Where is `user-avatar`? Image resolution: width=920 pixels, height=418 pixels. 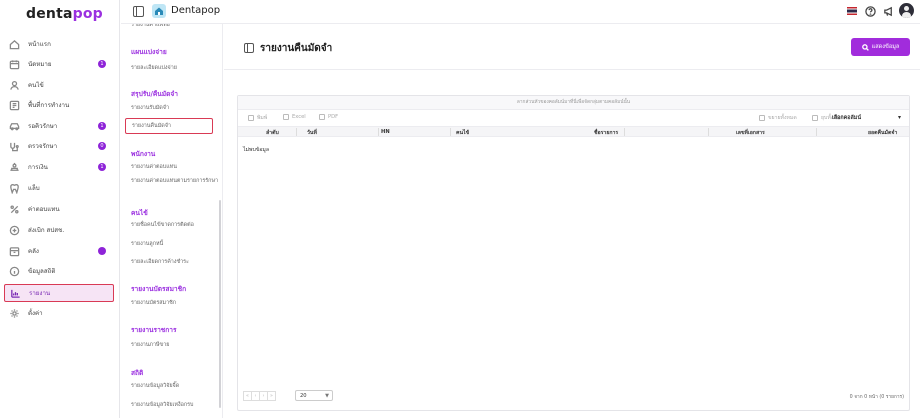
user-avatar is located at coordinates (906, 10).